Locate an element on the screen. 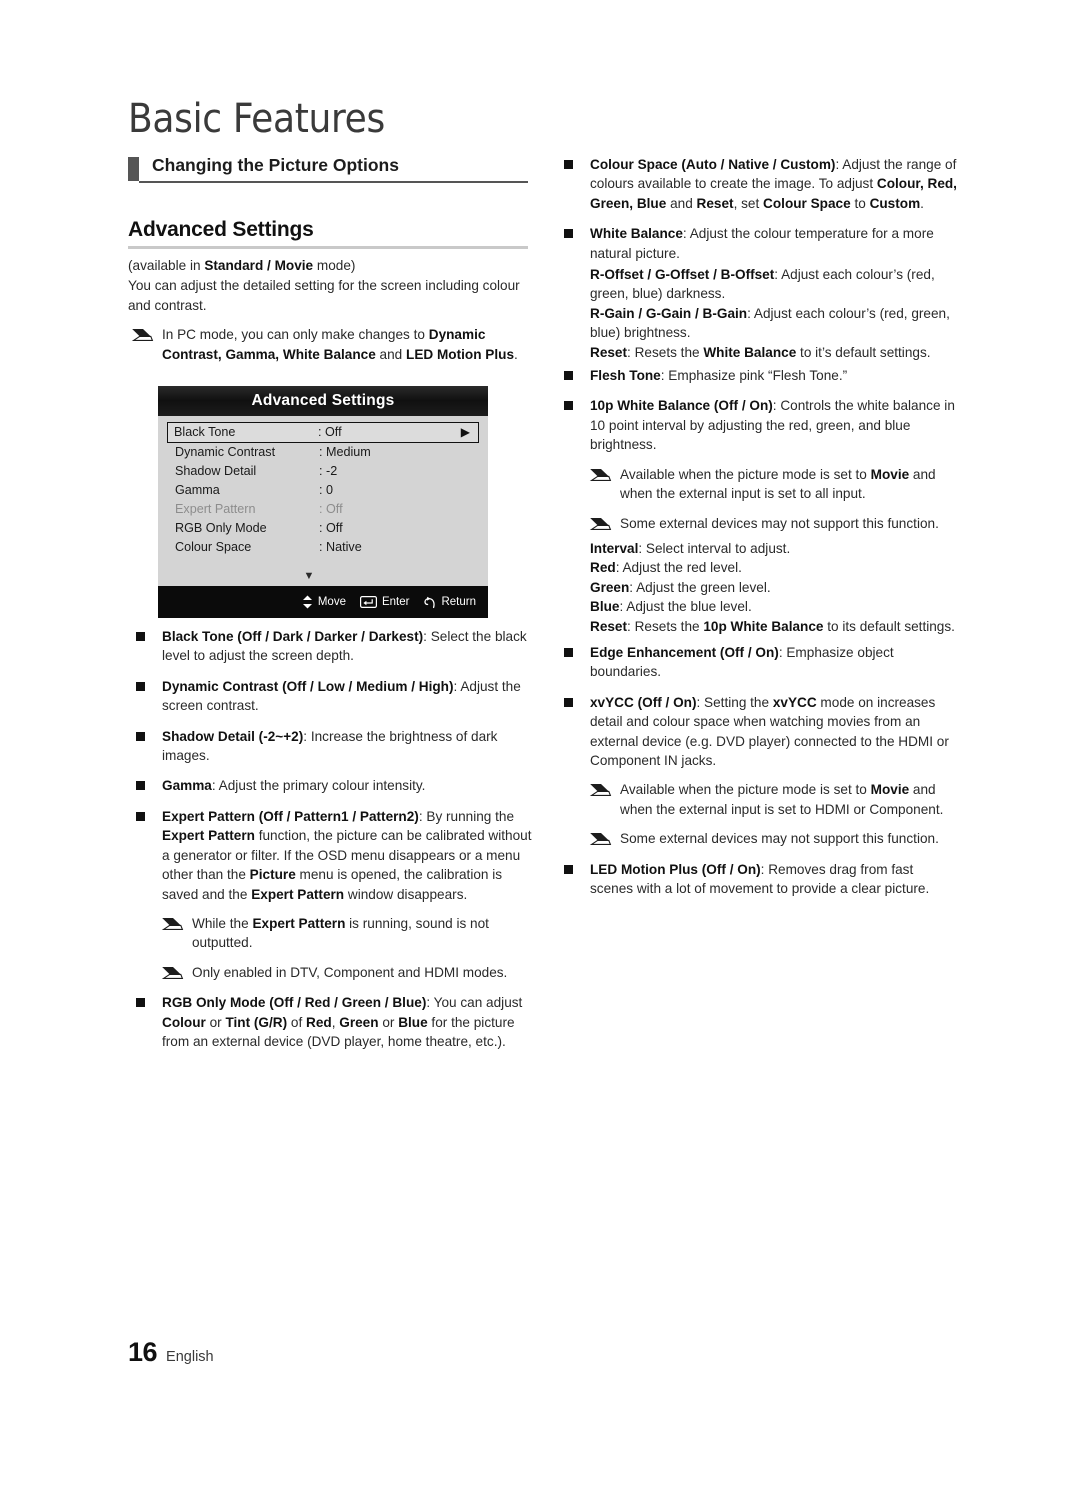 The height and width of the screenshot is (1494, 1080). enter-button-icon is located at coordinates (368, 602).